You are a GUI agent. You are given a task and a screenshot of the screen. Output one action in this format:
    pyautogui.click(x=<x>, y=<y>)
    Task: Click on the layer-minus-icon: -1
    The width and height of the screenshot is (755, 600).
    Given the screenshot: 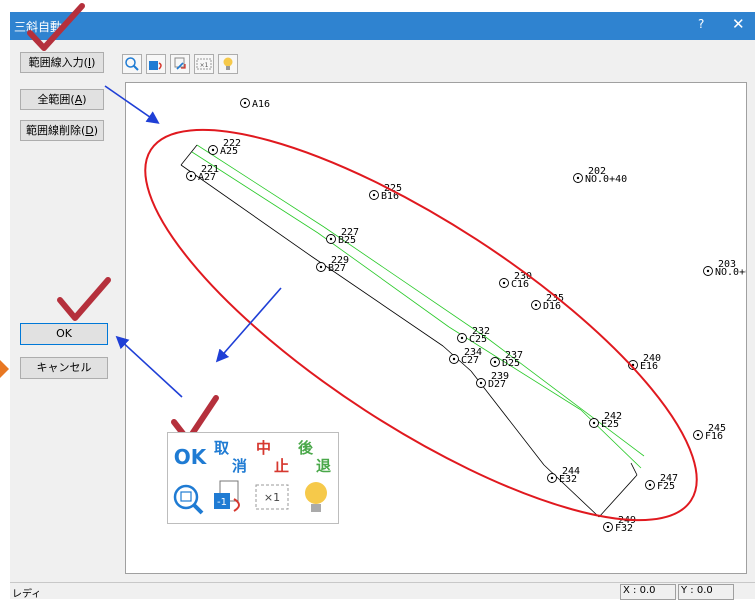 What is the action you would take?
    pyautogui.click(x=227, y=496)
    